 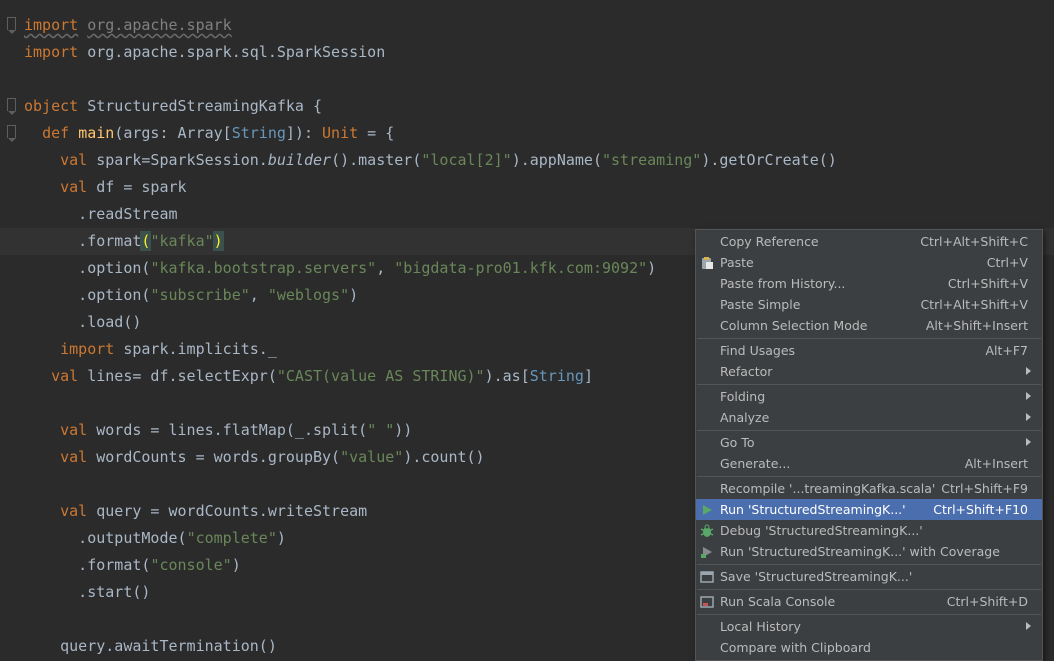 What do you see at coordinates (976, 325) in the screenshot?
I see `menu-item-shortcut: Alt+Shift+Insert` at bounding box center [976, 325].